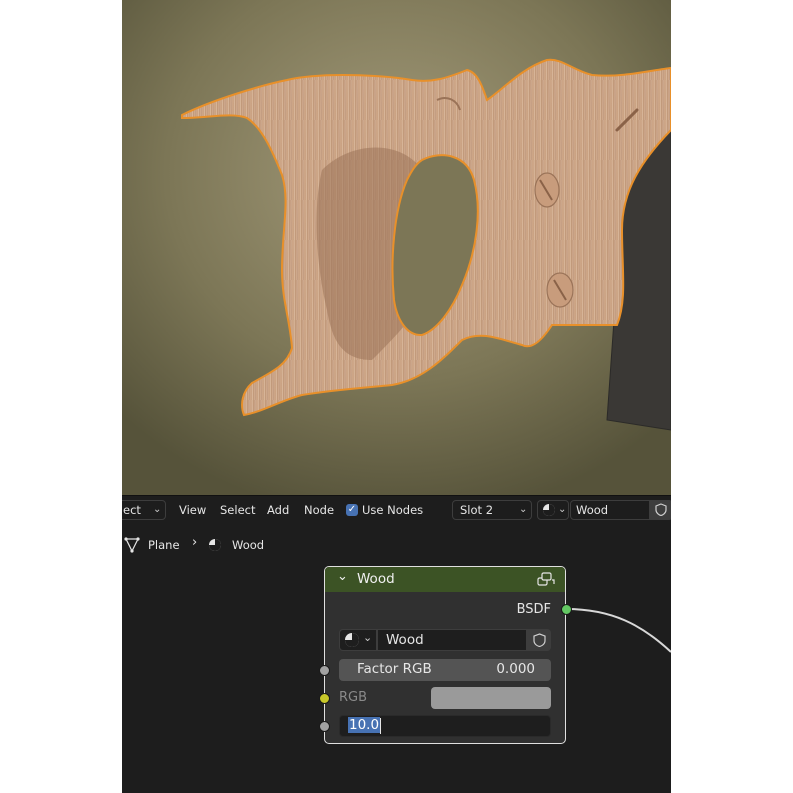 The height and width of the screenshot is (793, 793). I want to click on material-name-label: Wood, so click(592, 510).